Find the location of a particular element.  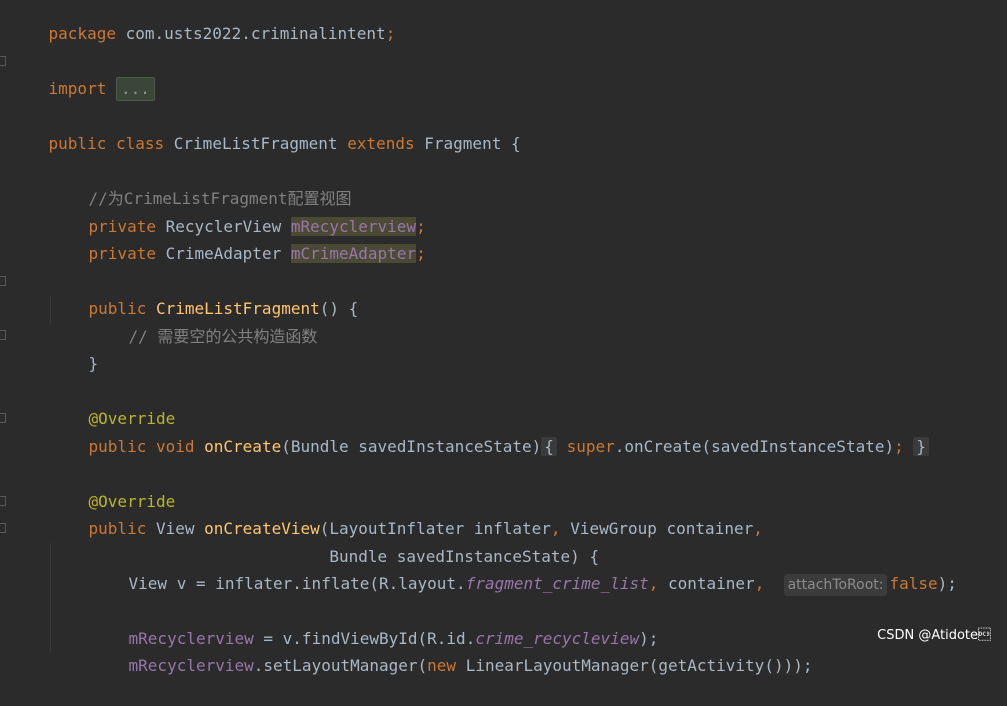

keyword: import is located at coordinates (77, 88).